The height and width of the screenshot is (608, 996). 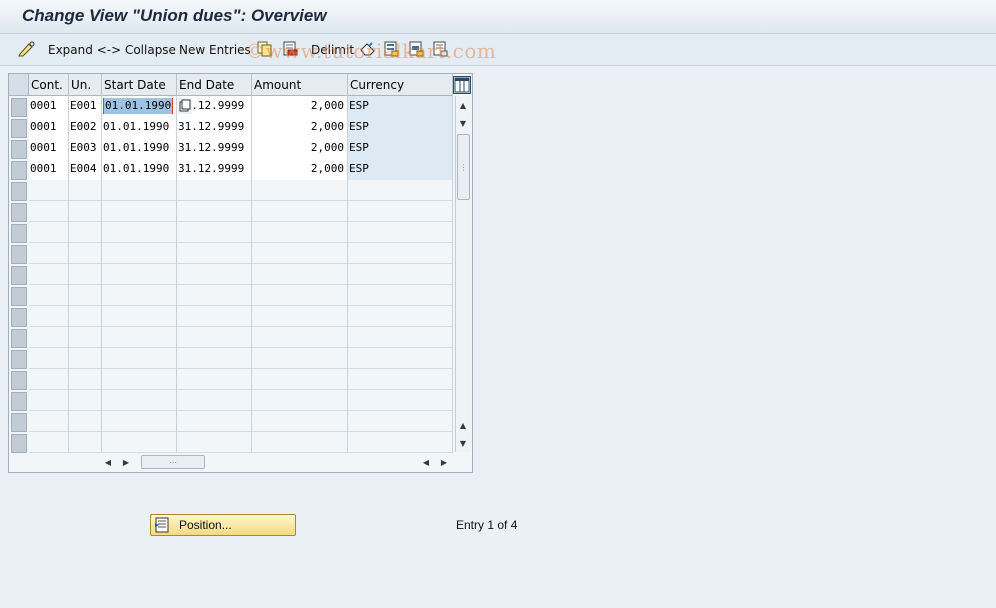 I want to click on delimit-label: Delimit, so click(x=333, y=50).